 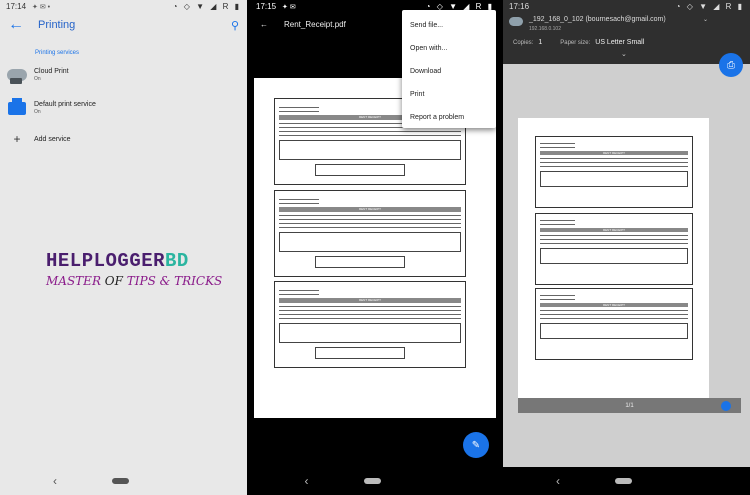 What do you see at coordinates (540, 42) in the screenshot?
I see `copies-value: 1` at bounding box center [540, 42].